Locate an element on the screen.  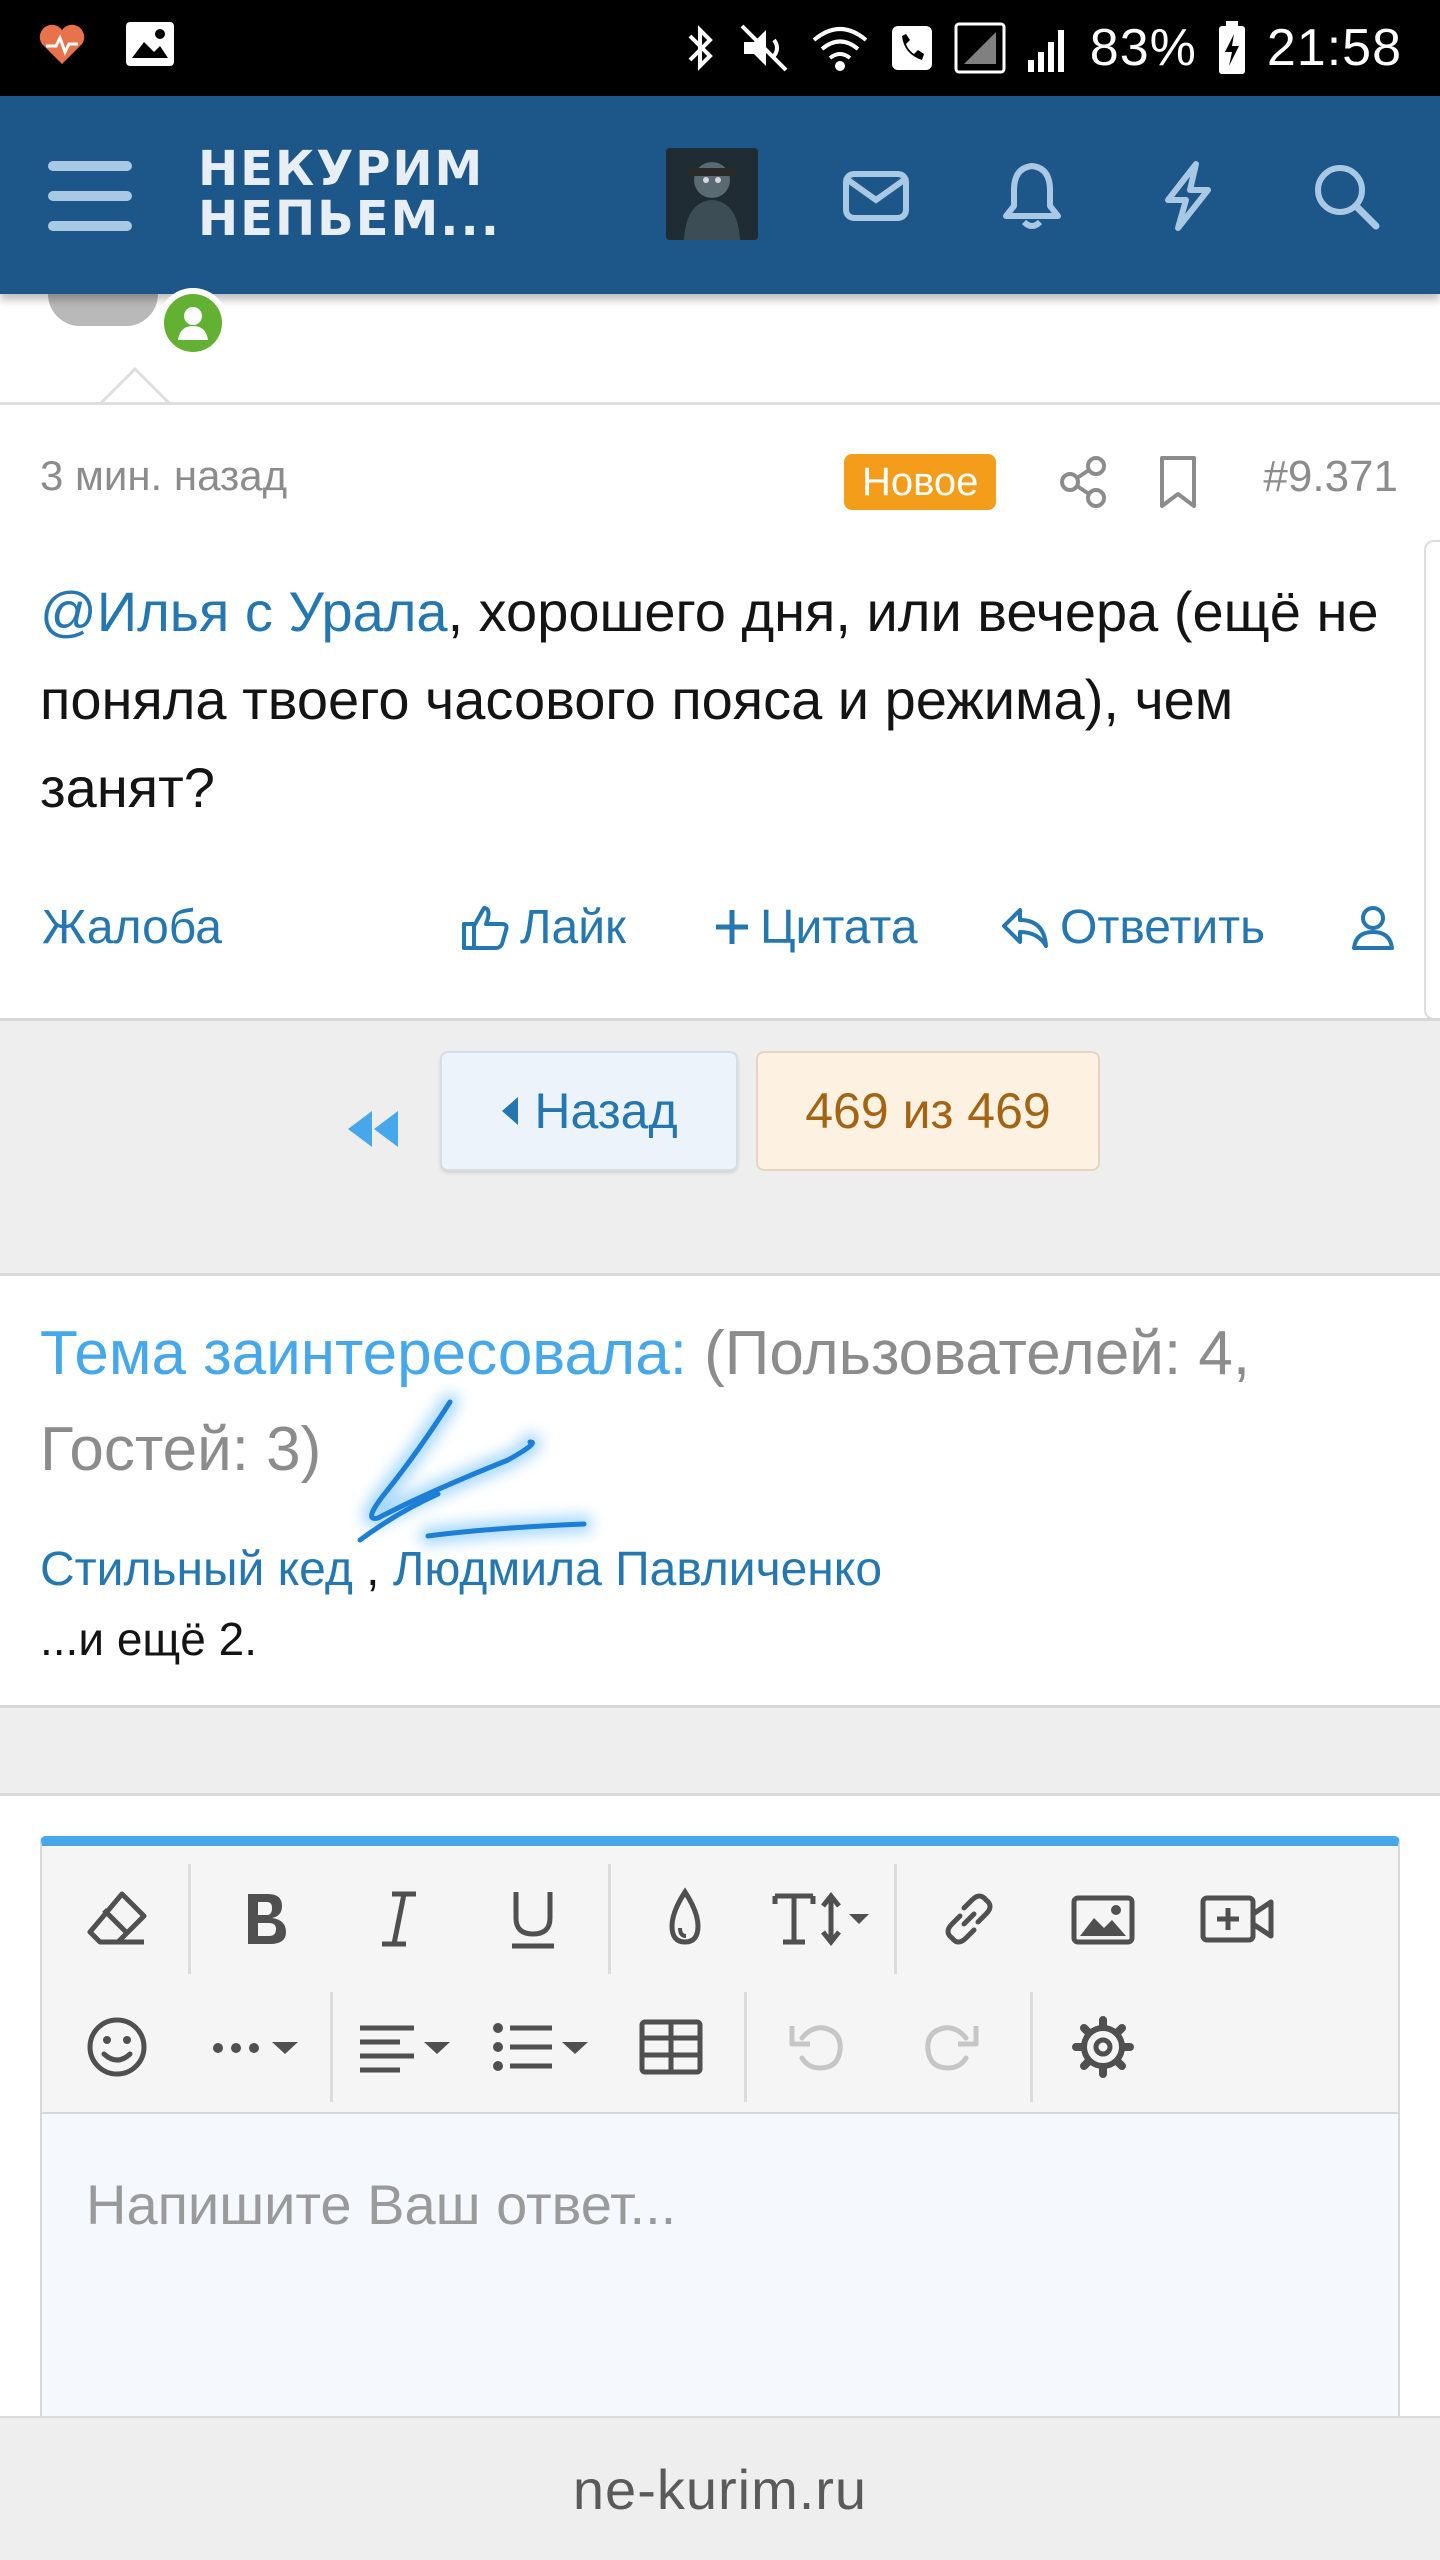
report-label: Жалоба is located at coordinates (132, 927).